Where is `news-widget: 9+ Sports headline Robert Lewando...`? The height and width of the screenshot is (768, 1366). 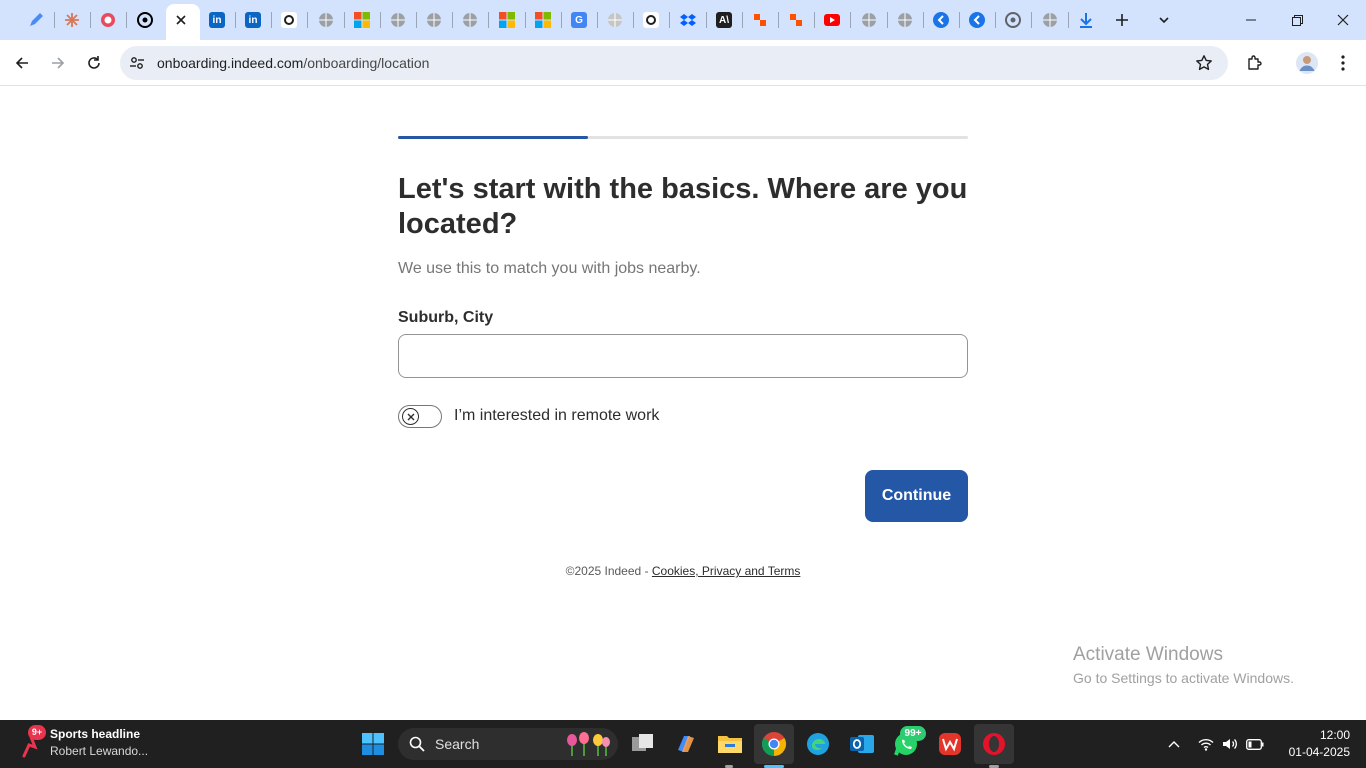 news-widget: 9+ Sports headline Robert Lewando... is located at coordinates (89, 743).